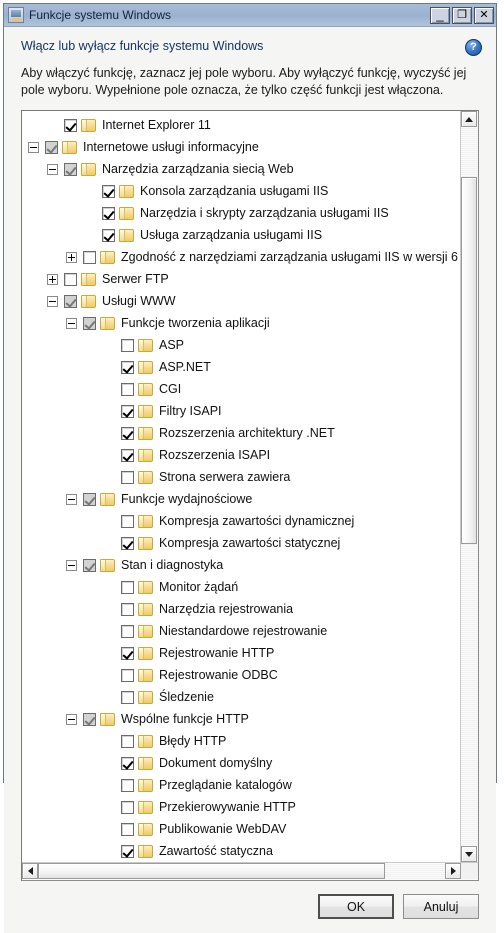  What do you see at coordinates (241, 653) in the screenshot?
I see `tree-item: Rejestrowanie HTTP` at bounding box center [241, 653].